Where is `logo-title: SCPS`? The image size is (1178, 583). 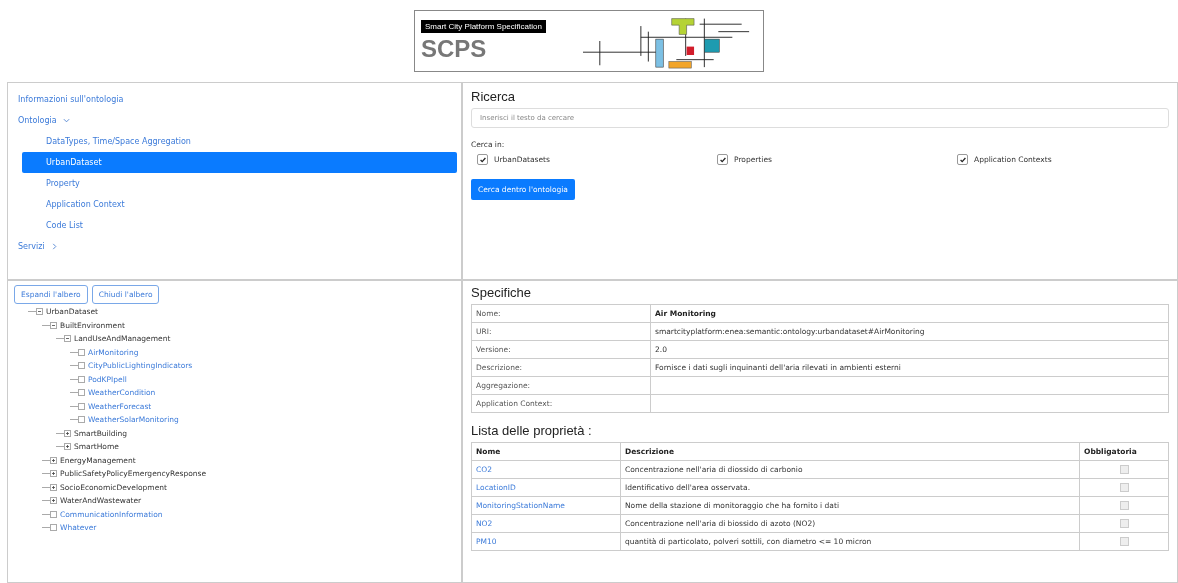 logo-title: SCPS is located at coordinates (454, 48).